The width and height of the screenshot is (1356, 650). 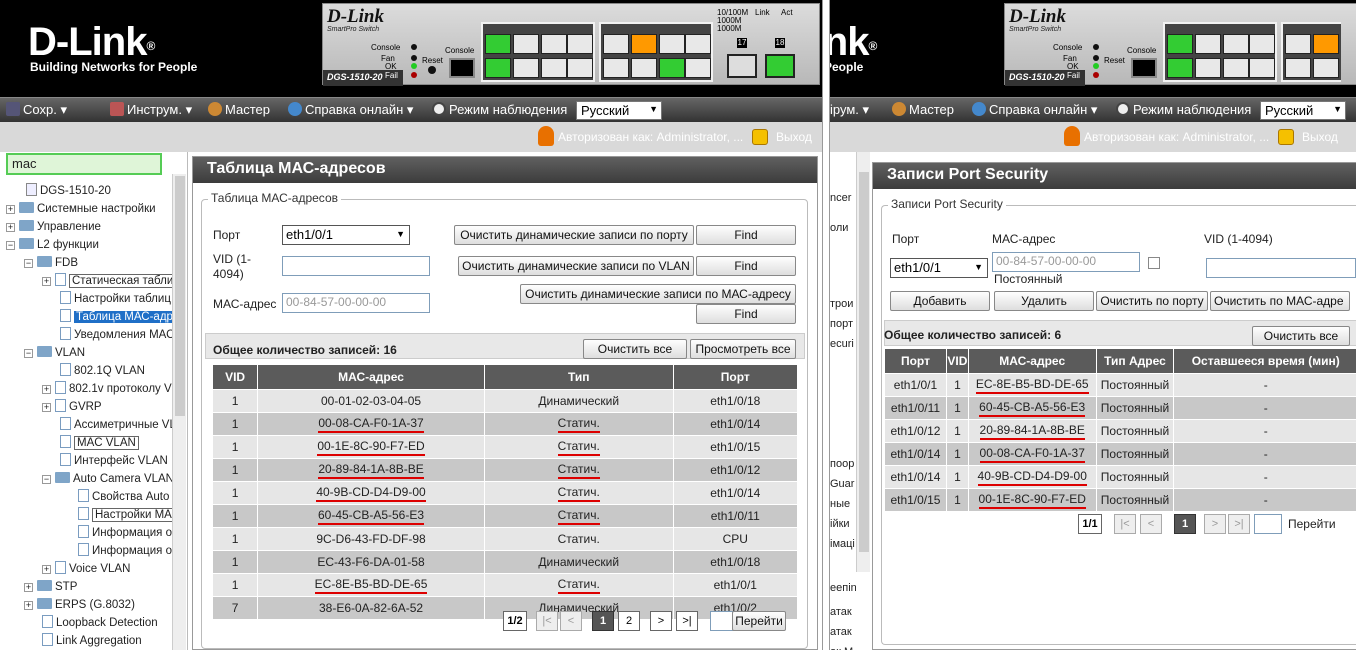 I want to click on mac-input: 00-84-57-00-00-00, so click(x=356, y=303).